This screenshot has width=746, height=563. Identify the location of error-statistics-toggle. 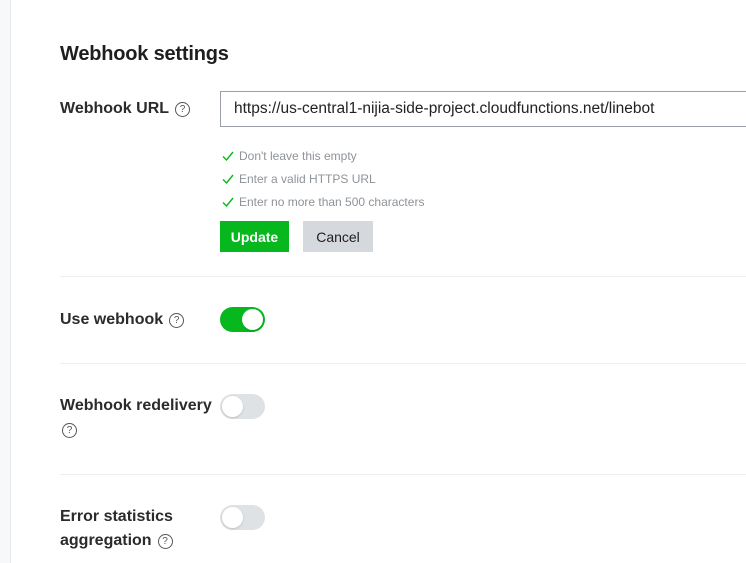
(242, 517).